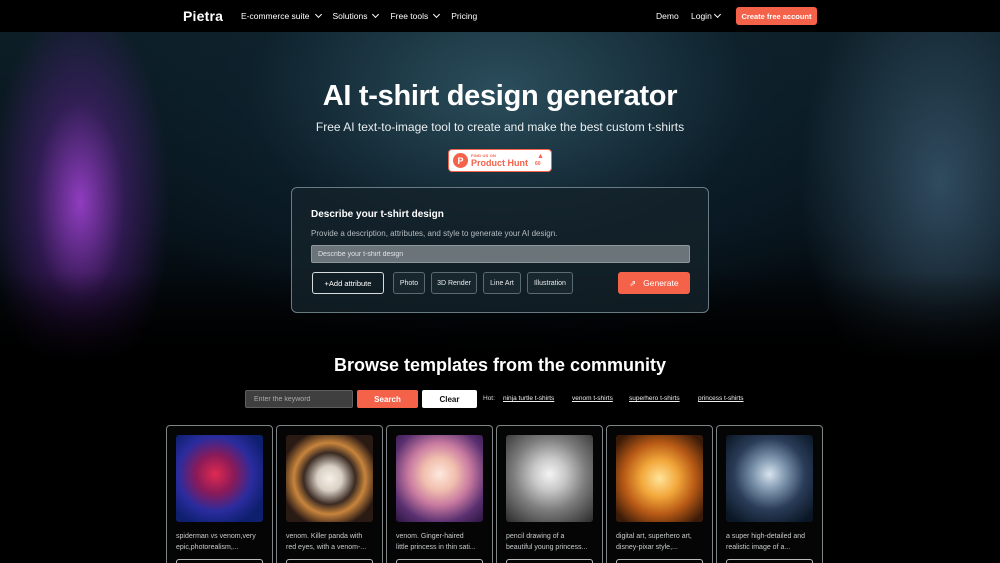  I want to click on template-caption-line: digital art, superhero art,, so click(654, 536).